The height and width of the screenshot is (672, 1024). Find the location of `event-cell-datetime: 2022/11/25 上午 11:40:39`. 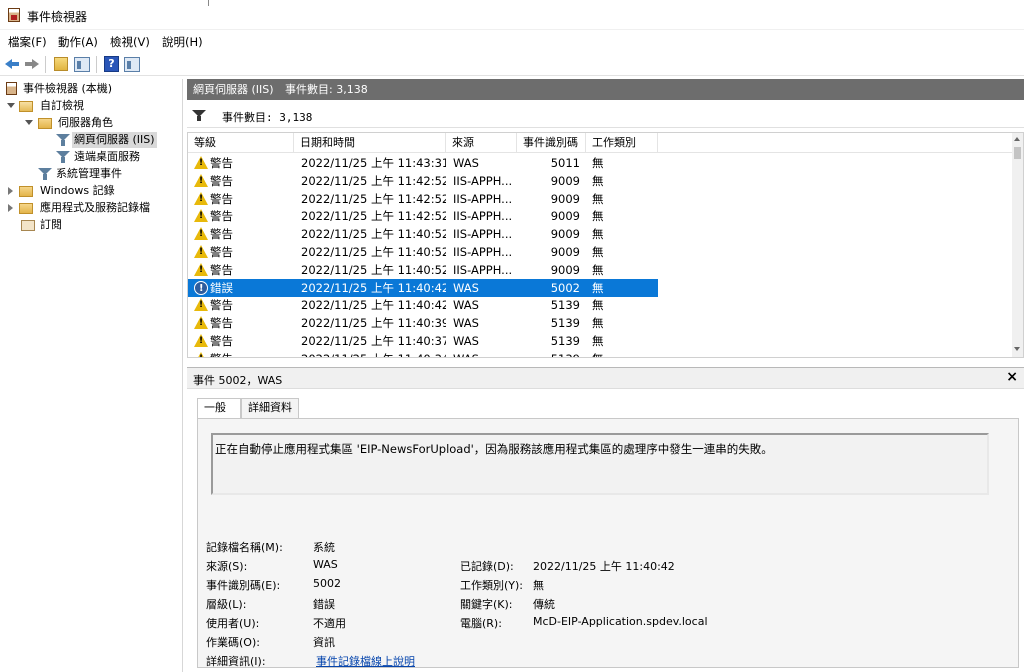

event-cell-datetime: 2022/11/25 上午 11:40:39 is located at coordinates (373, 323).